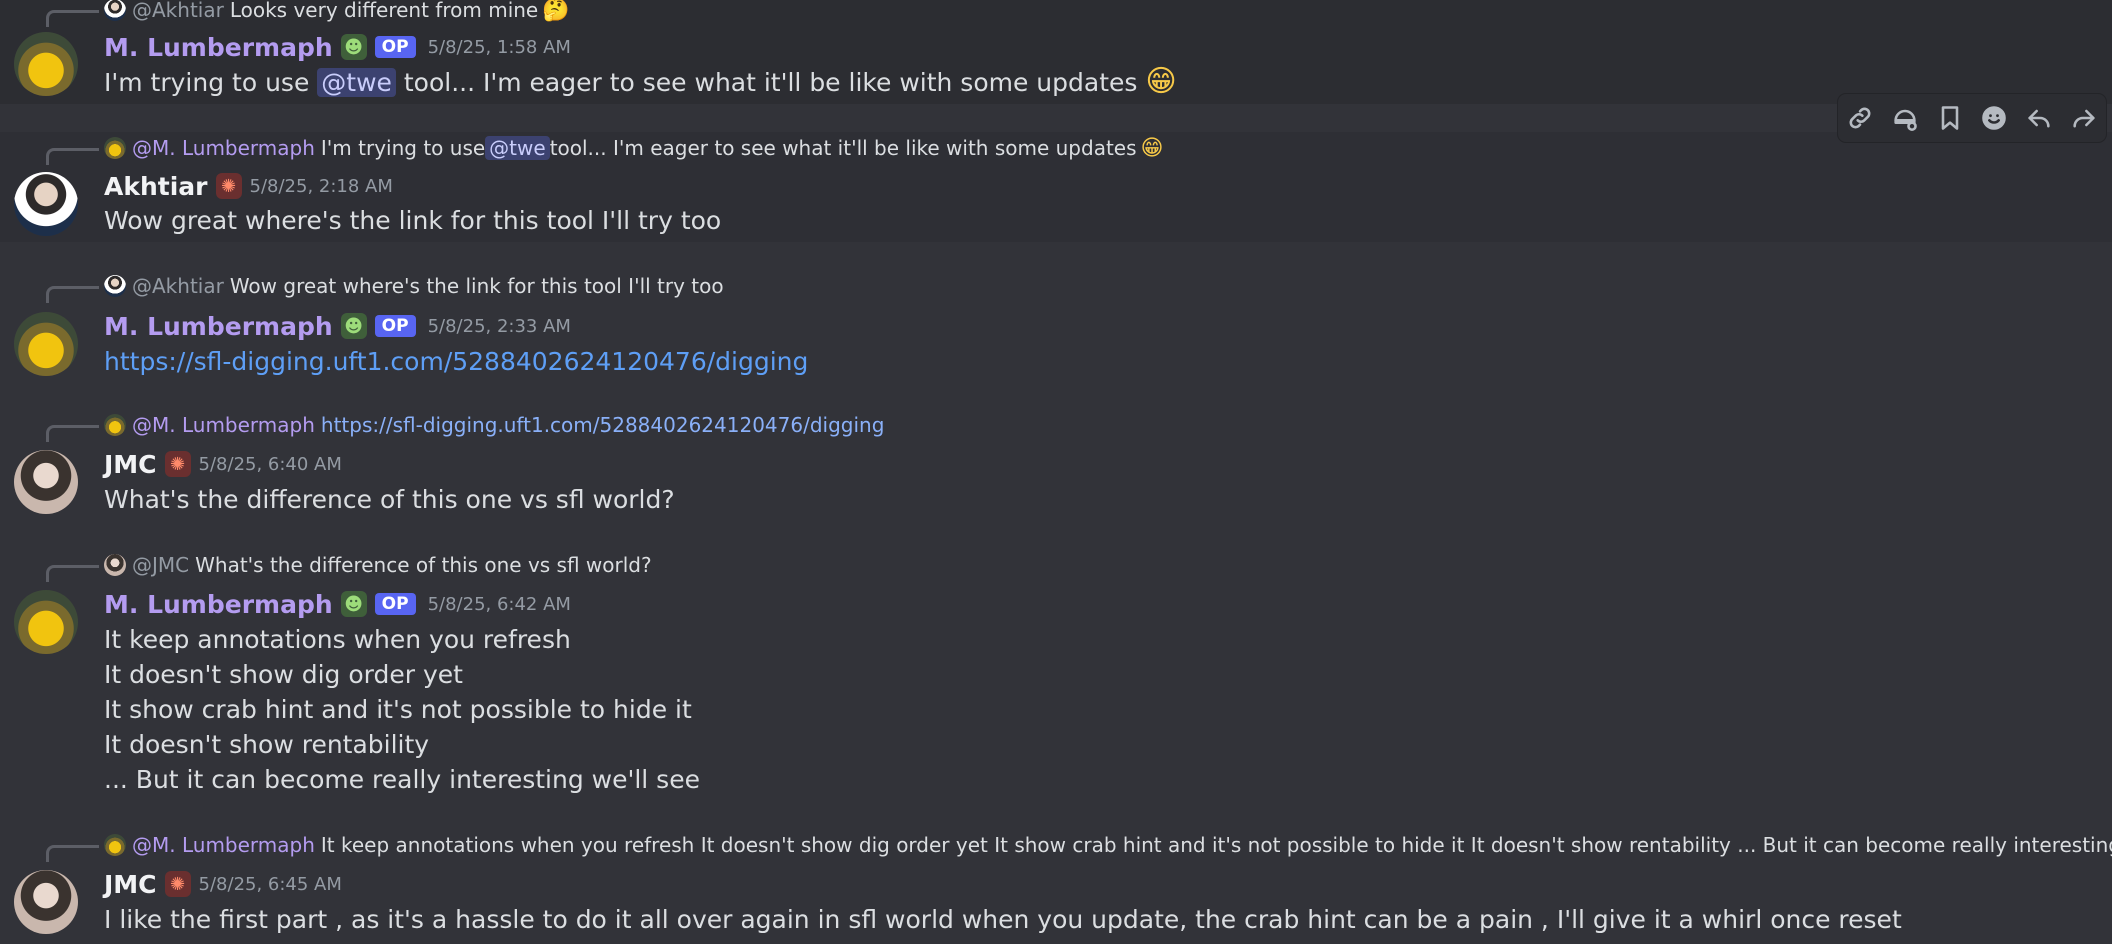  What do you see at coordinates (267, 744) in the screenshot?
I see `message-line: It doesn't show rentability` at bounding box center [267, 744].